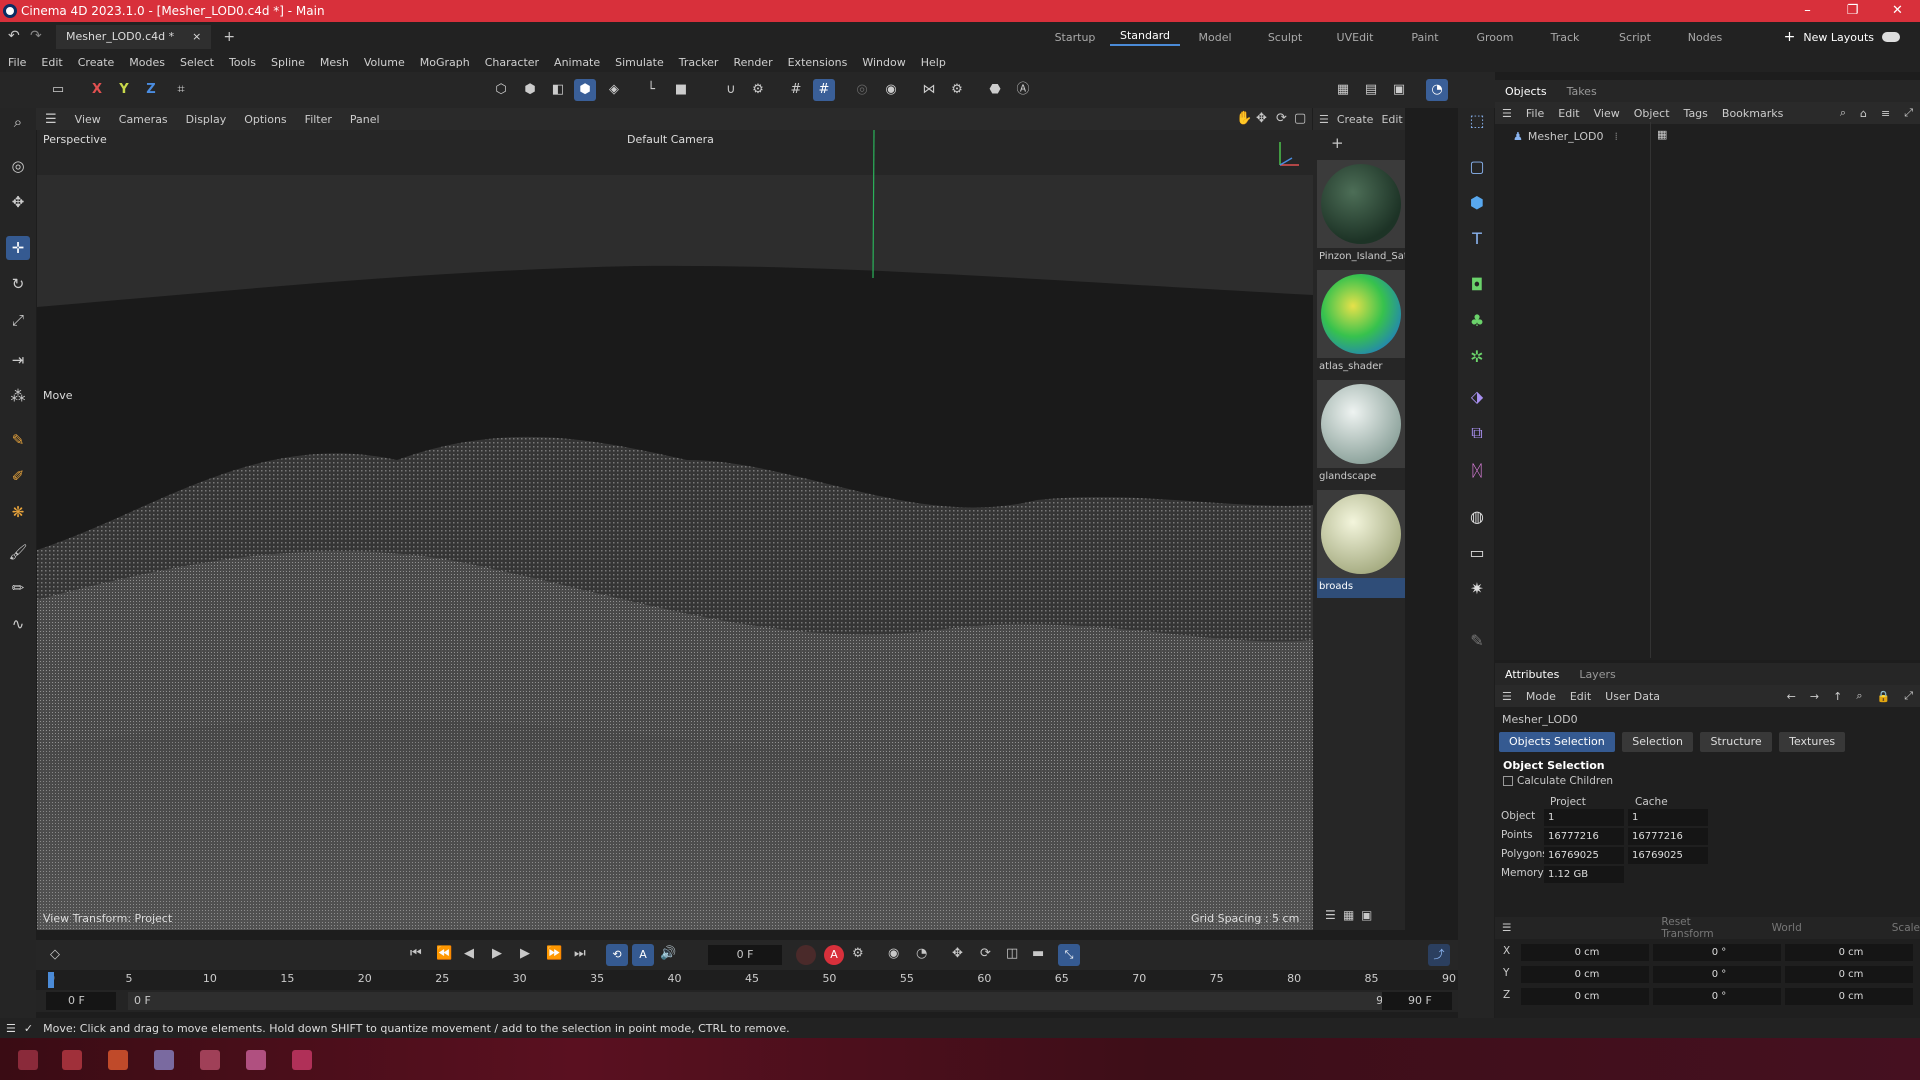 This screenshot has height=1080, width=1920. I want to click on layout-tab-nodes: Nodes, so click(1705, 37).